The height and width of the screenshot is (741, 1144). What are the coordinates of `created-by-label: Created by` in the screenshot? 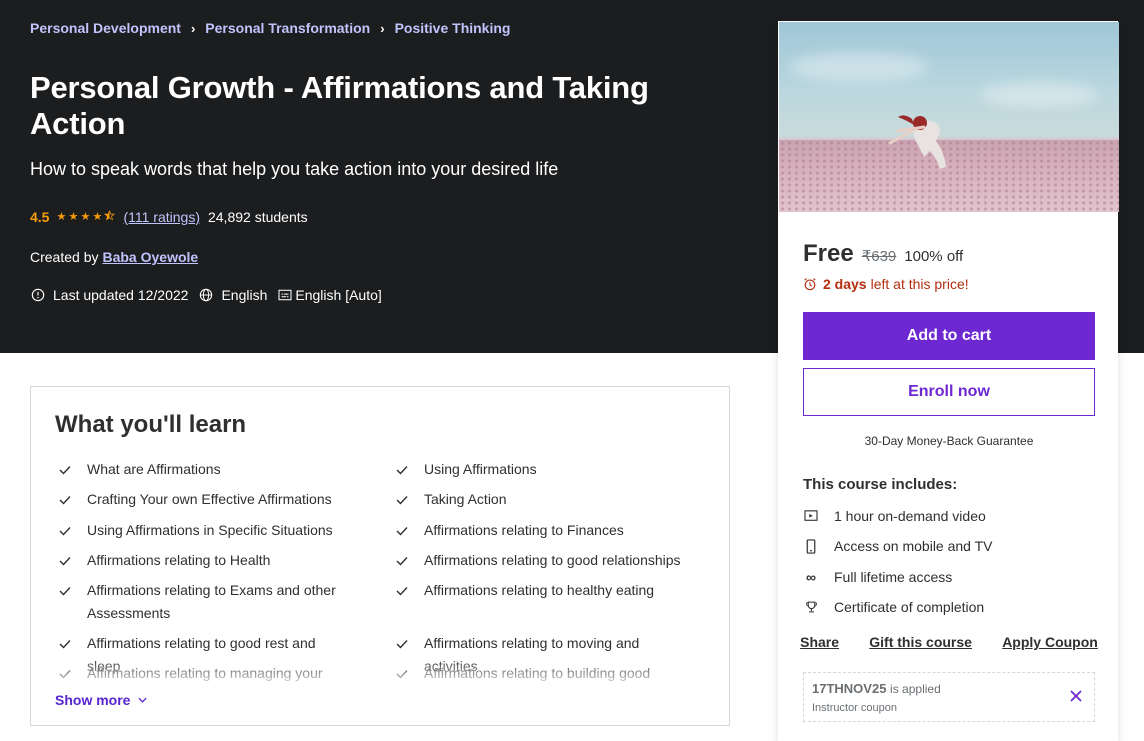 It's located at (64, 257).